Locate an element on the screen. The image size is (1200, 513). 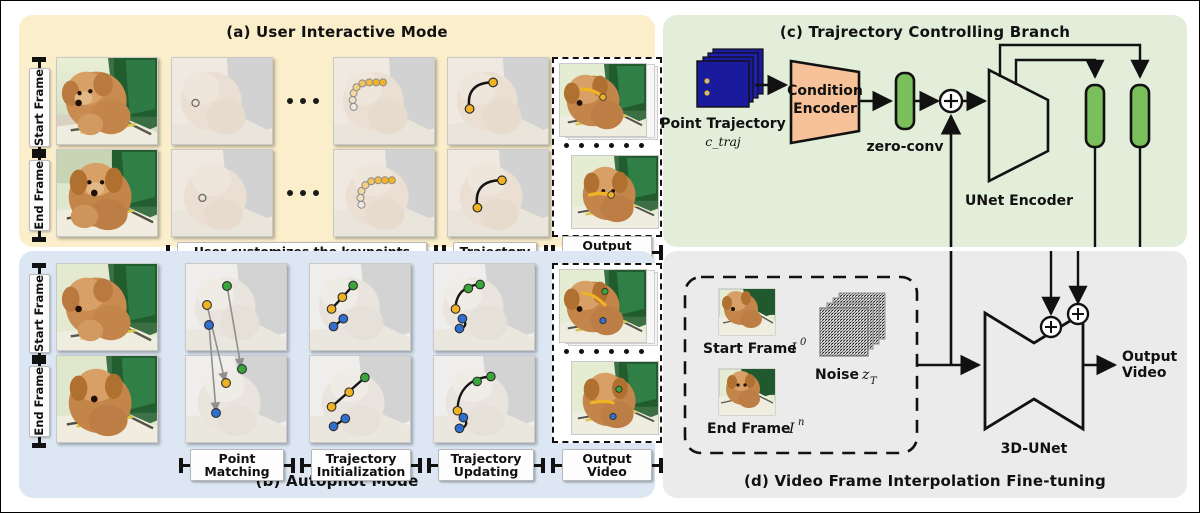
output-video-box-a is located at coordinates (607, 147).